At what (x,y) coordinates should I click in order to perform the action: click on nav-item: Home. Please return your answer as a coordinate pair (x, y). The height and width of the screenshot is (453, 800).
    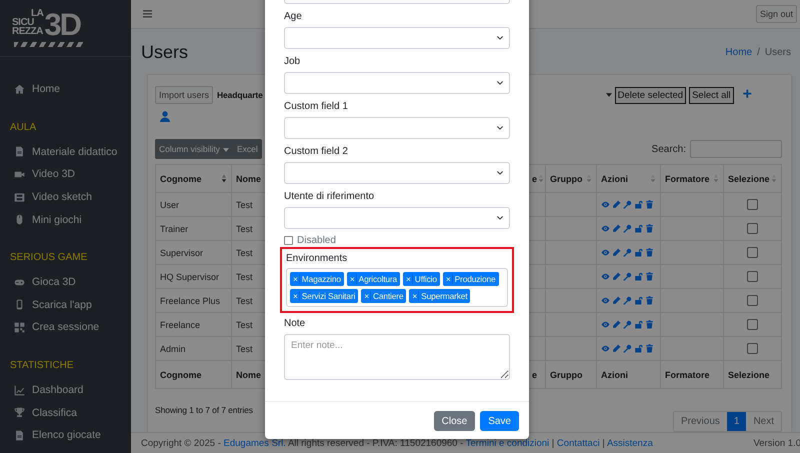
    Looking at the image, I should click on (65, 89).